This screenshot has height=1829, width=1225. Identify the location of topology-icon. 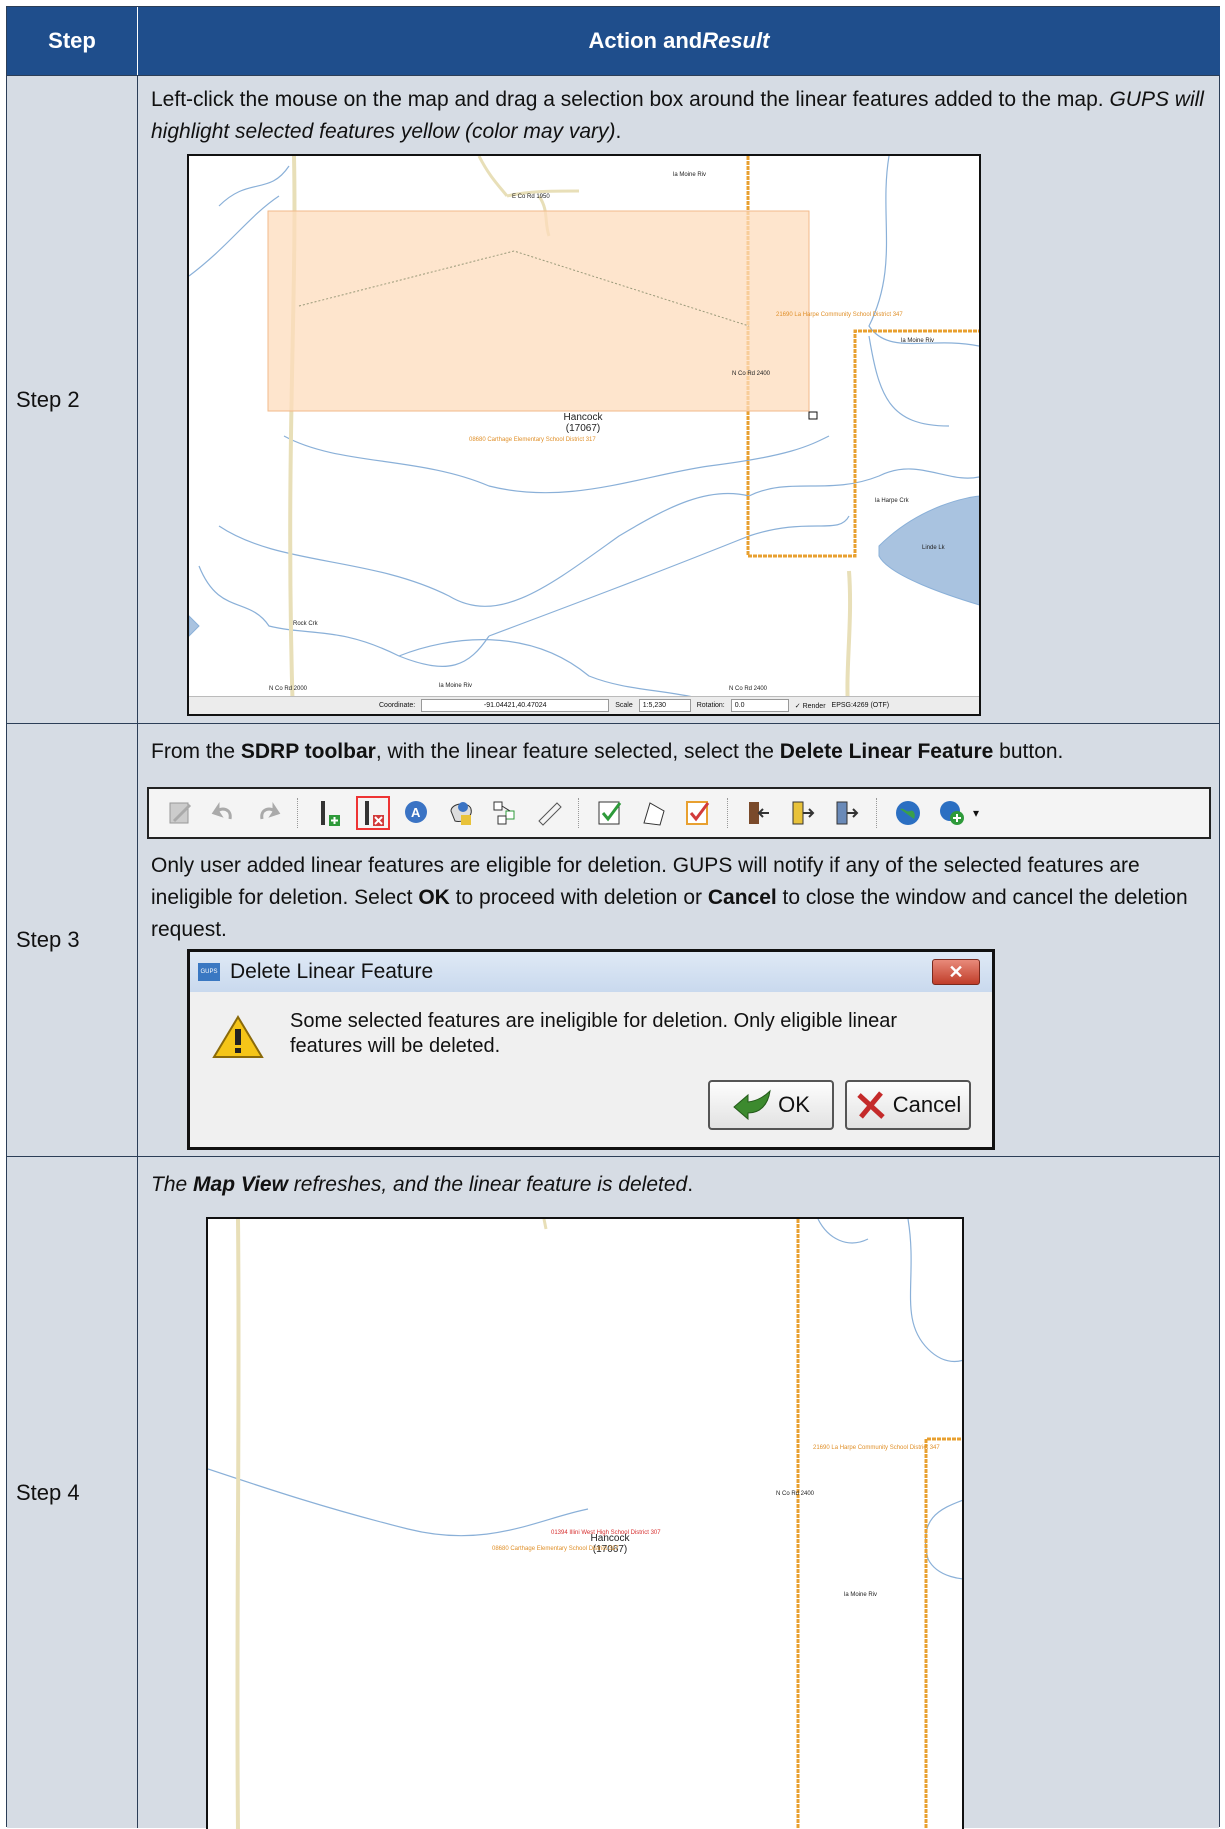
(505, 813).